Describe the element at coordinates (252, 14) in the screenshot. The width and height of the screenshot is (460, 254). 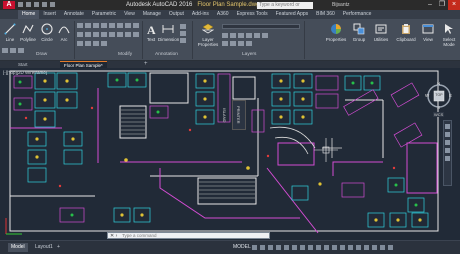
I see `ribbon-tab-express-tools: Express Tools` at that location.